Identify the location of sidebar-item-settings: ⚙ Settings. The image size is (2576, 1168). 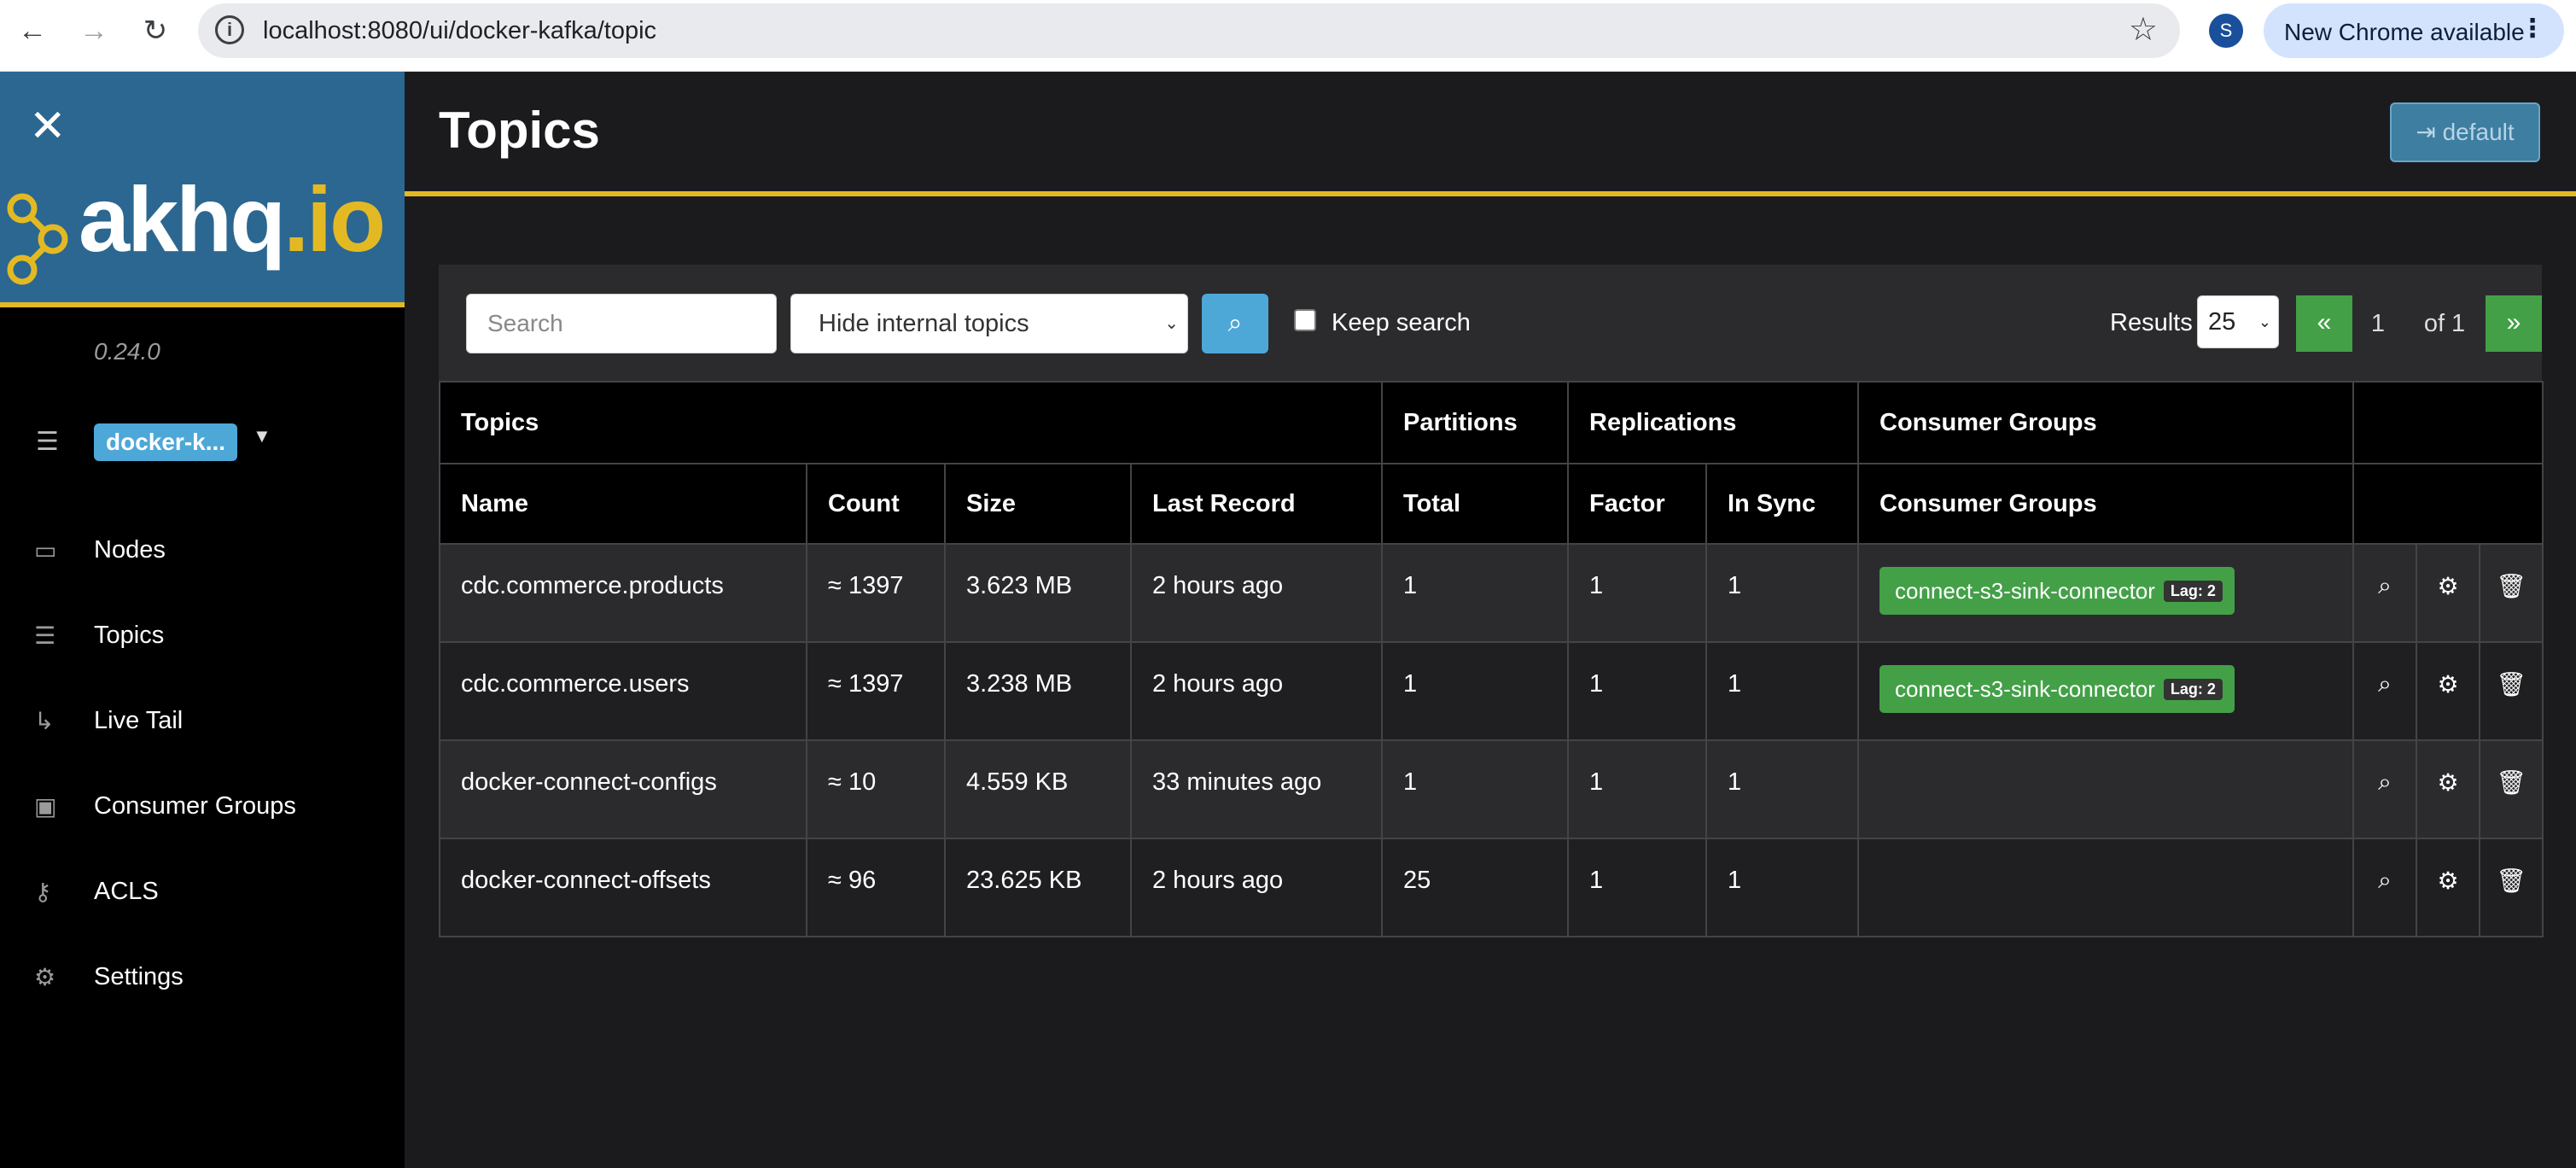
(202, 976).